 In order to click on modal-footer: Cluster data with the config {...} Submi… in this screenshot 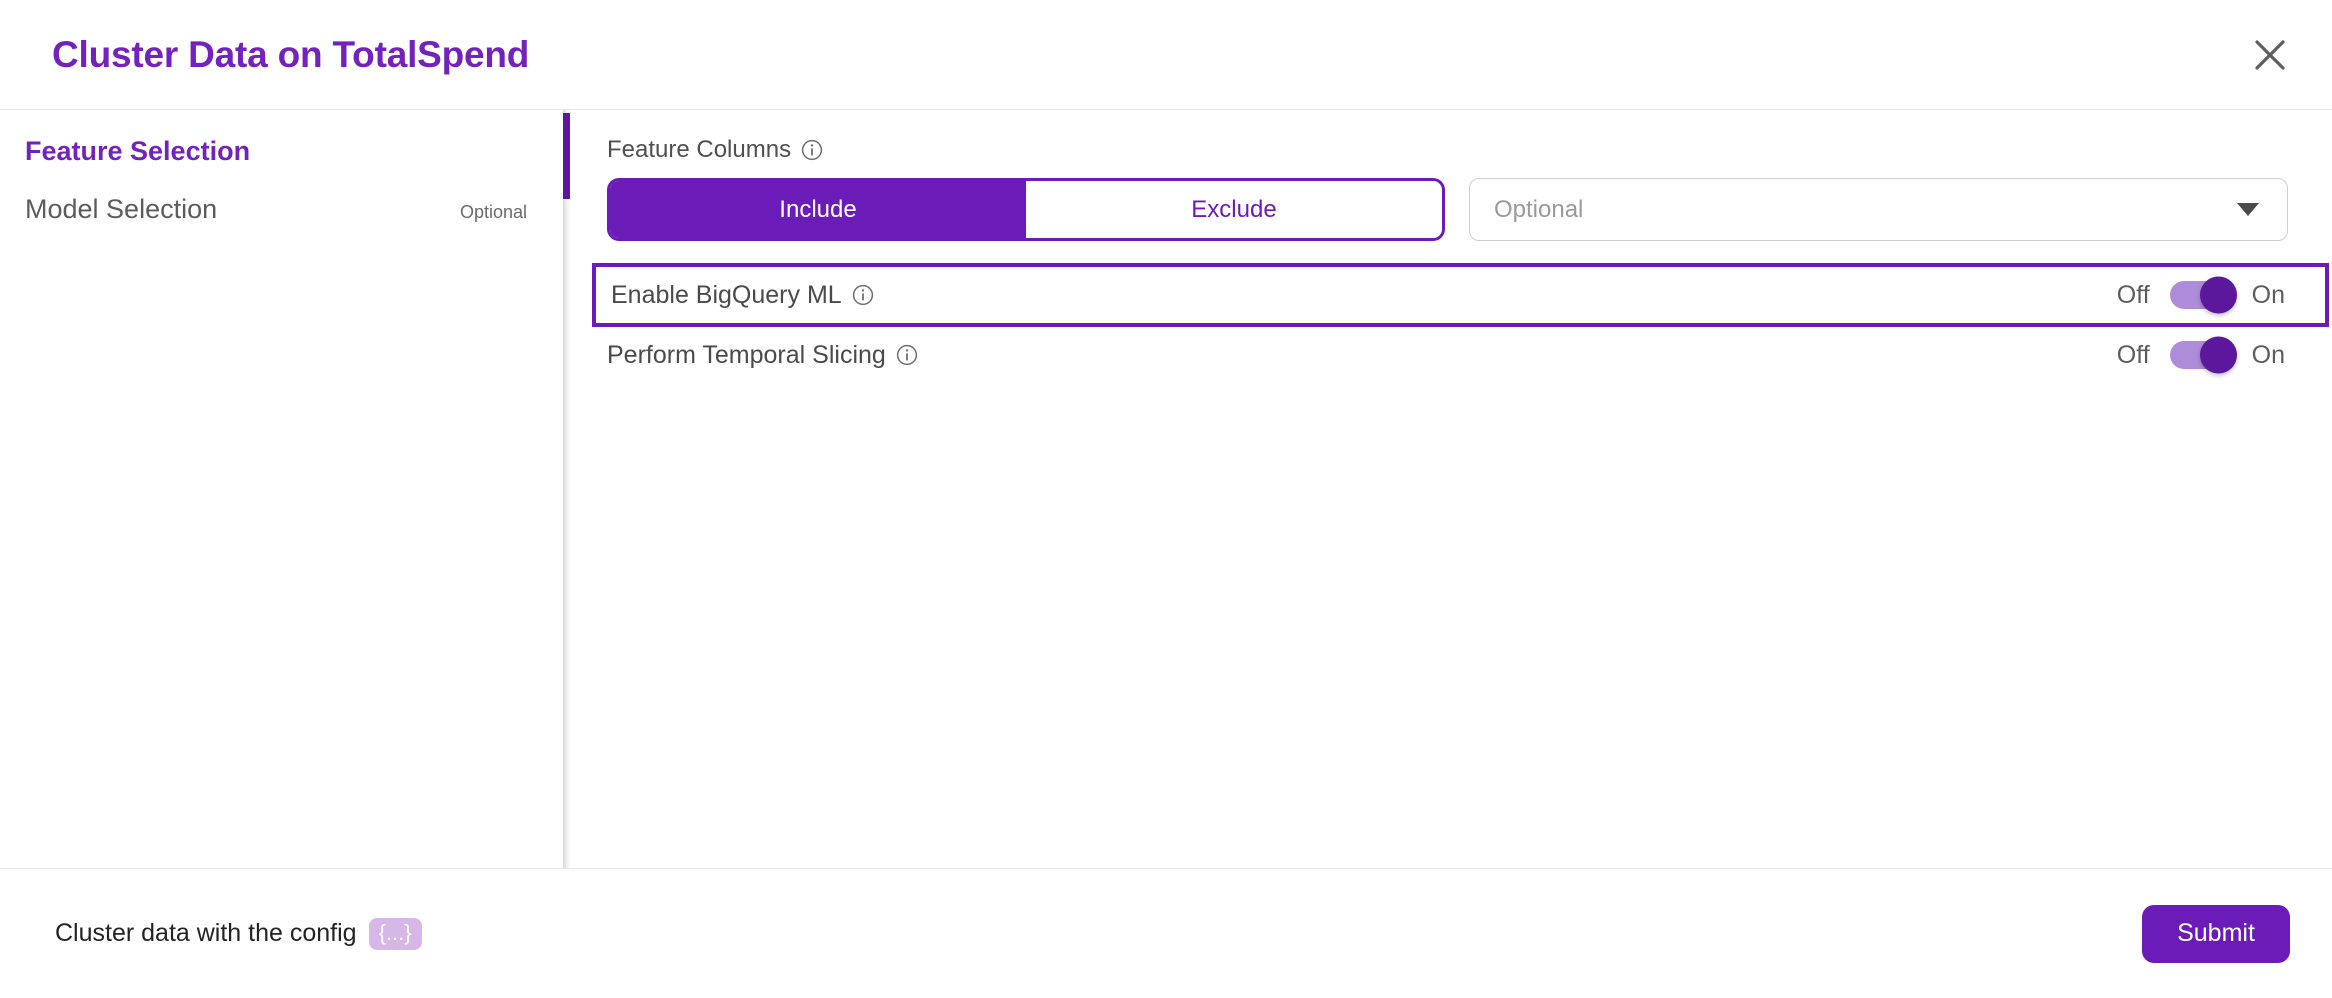, I will do `click(1166, 933)`.